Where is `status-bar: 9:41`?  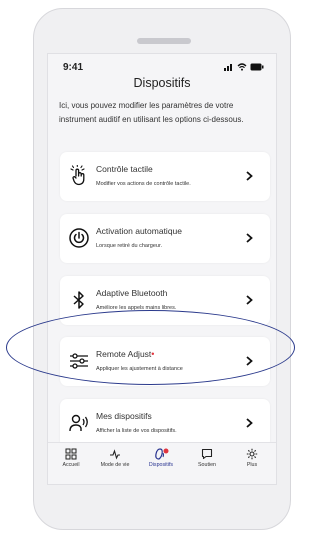 status-bar: 9:41 is located at coordinates (162, 69).